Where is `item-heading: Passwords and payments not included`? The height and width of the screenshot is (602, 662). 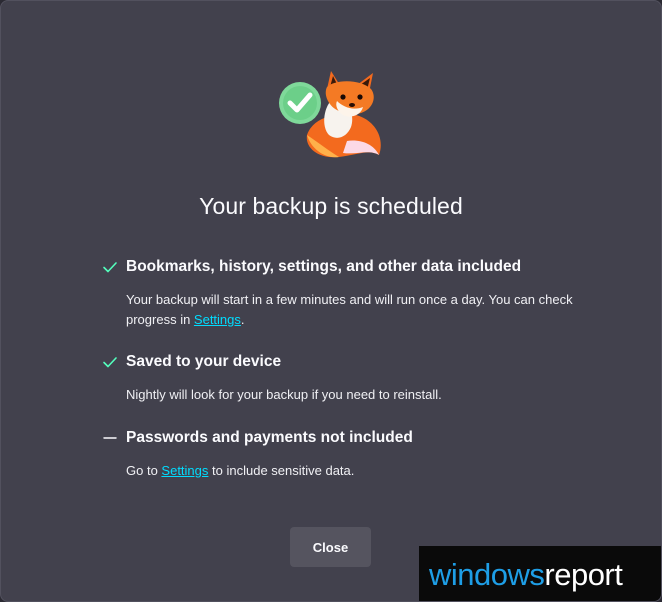 item-heading: Passwords and payments not included is located at coordinates (269, 437).